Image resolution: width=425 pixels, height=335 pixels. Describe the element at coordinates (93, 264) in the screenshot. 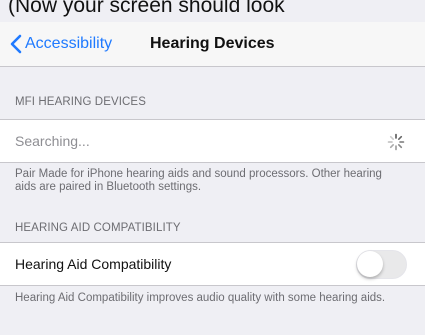

I see `hac-label: Hearing Aid Compatibility` at that location.